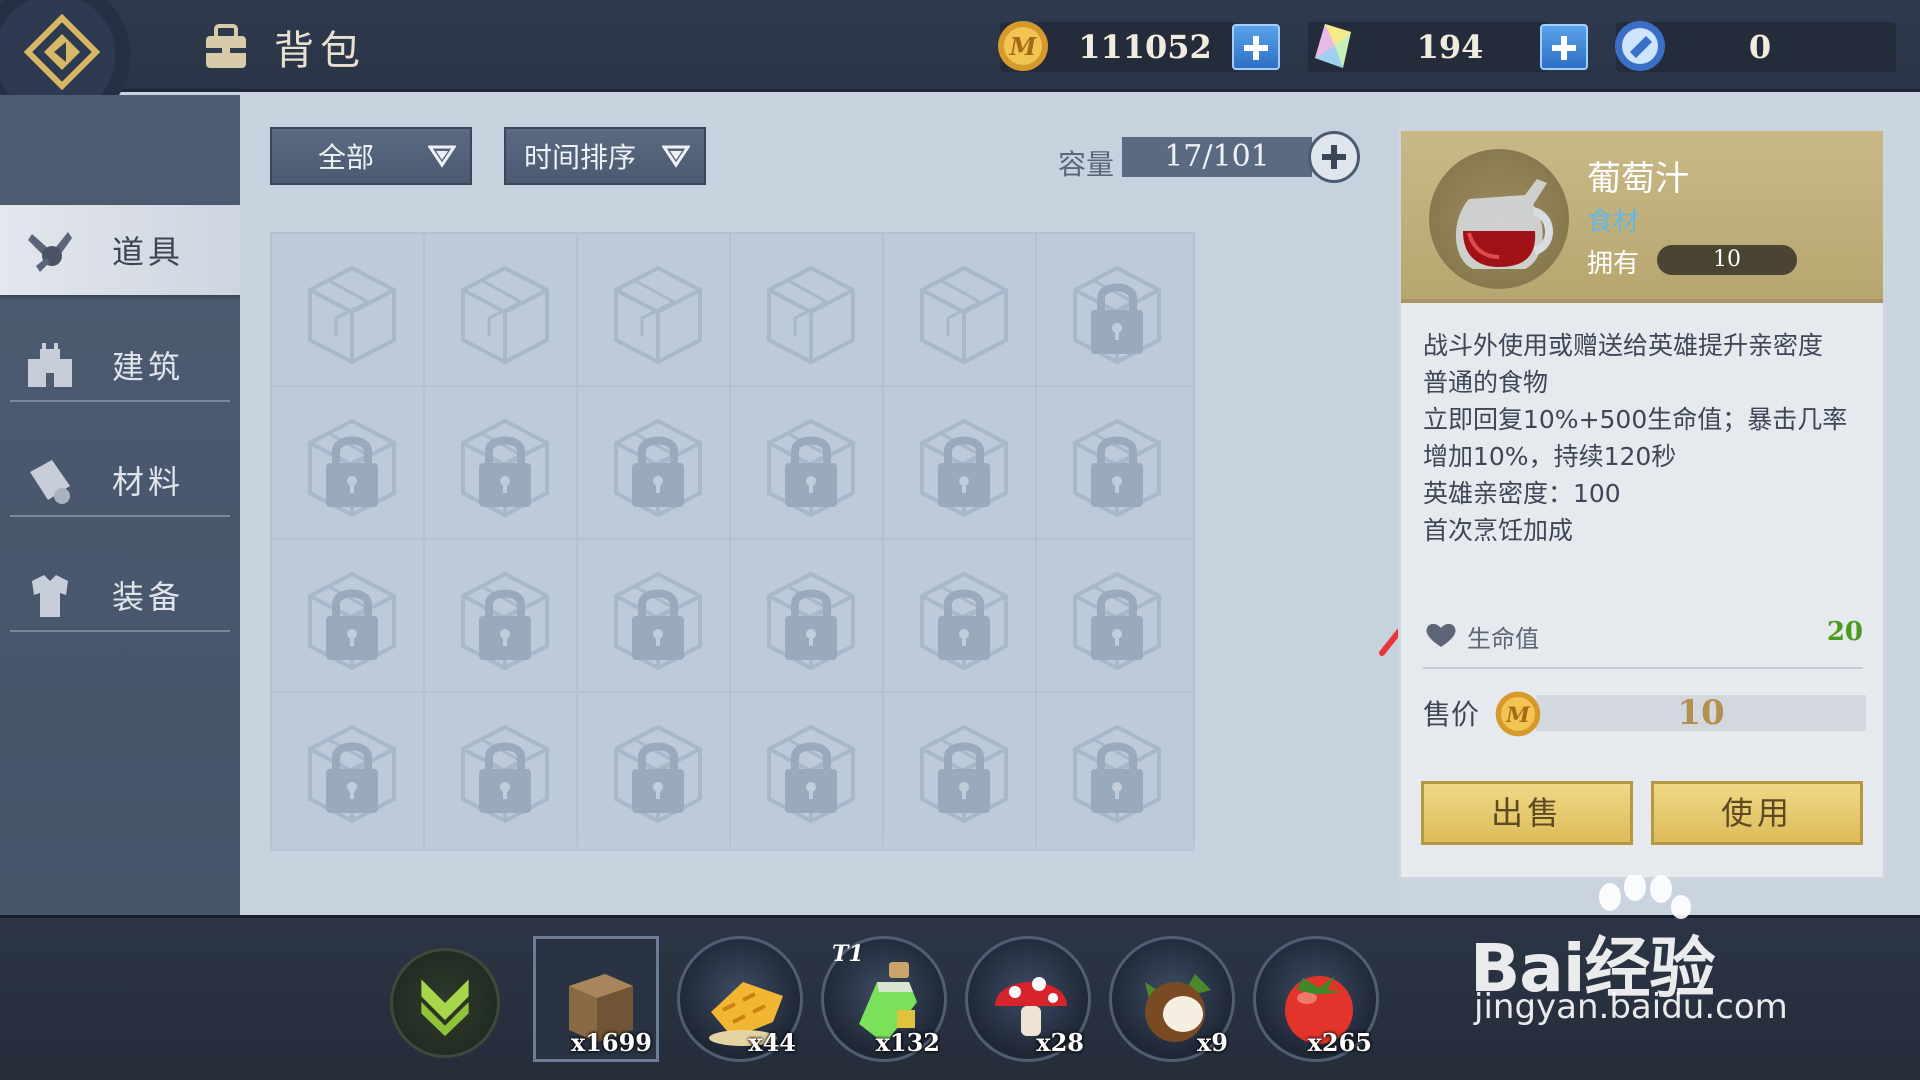 This screenshot has height=1080, width=1920. I want to click on crystal-amount: 194, so click(1450, 47).